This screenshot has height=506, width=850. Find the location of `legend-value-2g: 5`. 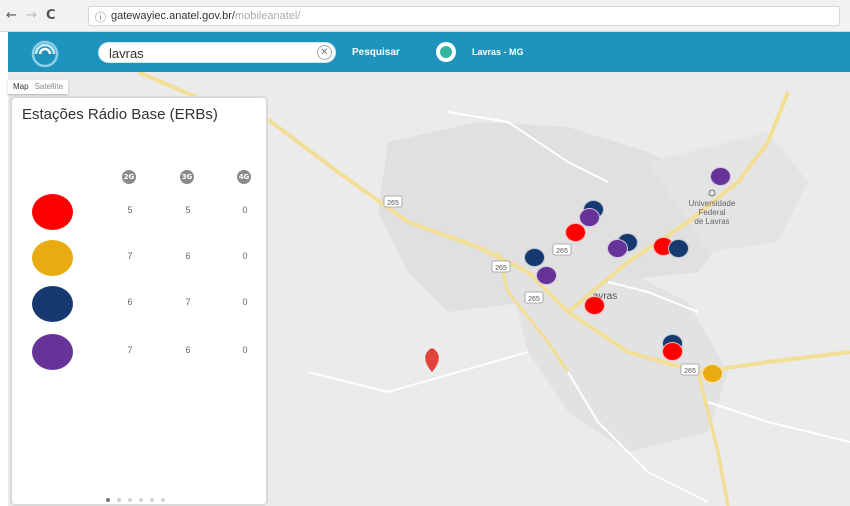

legend-value-2g: 5 is located at coordinates (130, 210).